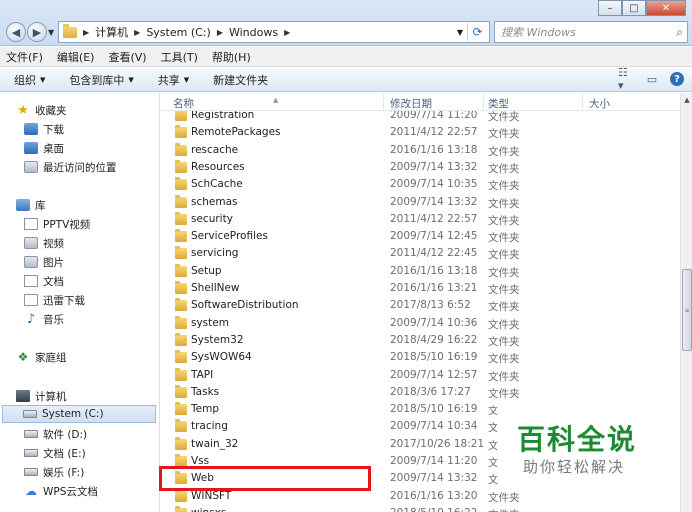 Image resolution: width=692 pixels, height=512 pixels. What do you see at coordinates (44, 262) in the screenshot?
I see `nav-pictures: 图片` at bounding box center [44, 262].